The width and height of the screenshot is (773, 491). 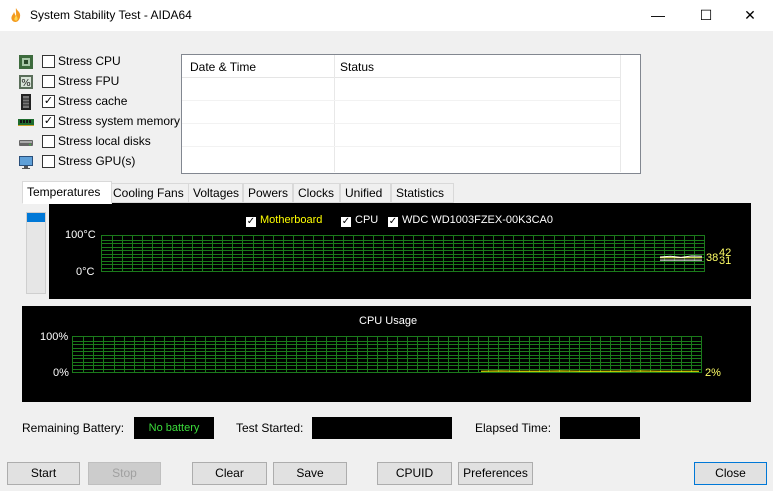 I want to click on cpu-usage-title: CPU Usage, so click(x=388, y=321).